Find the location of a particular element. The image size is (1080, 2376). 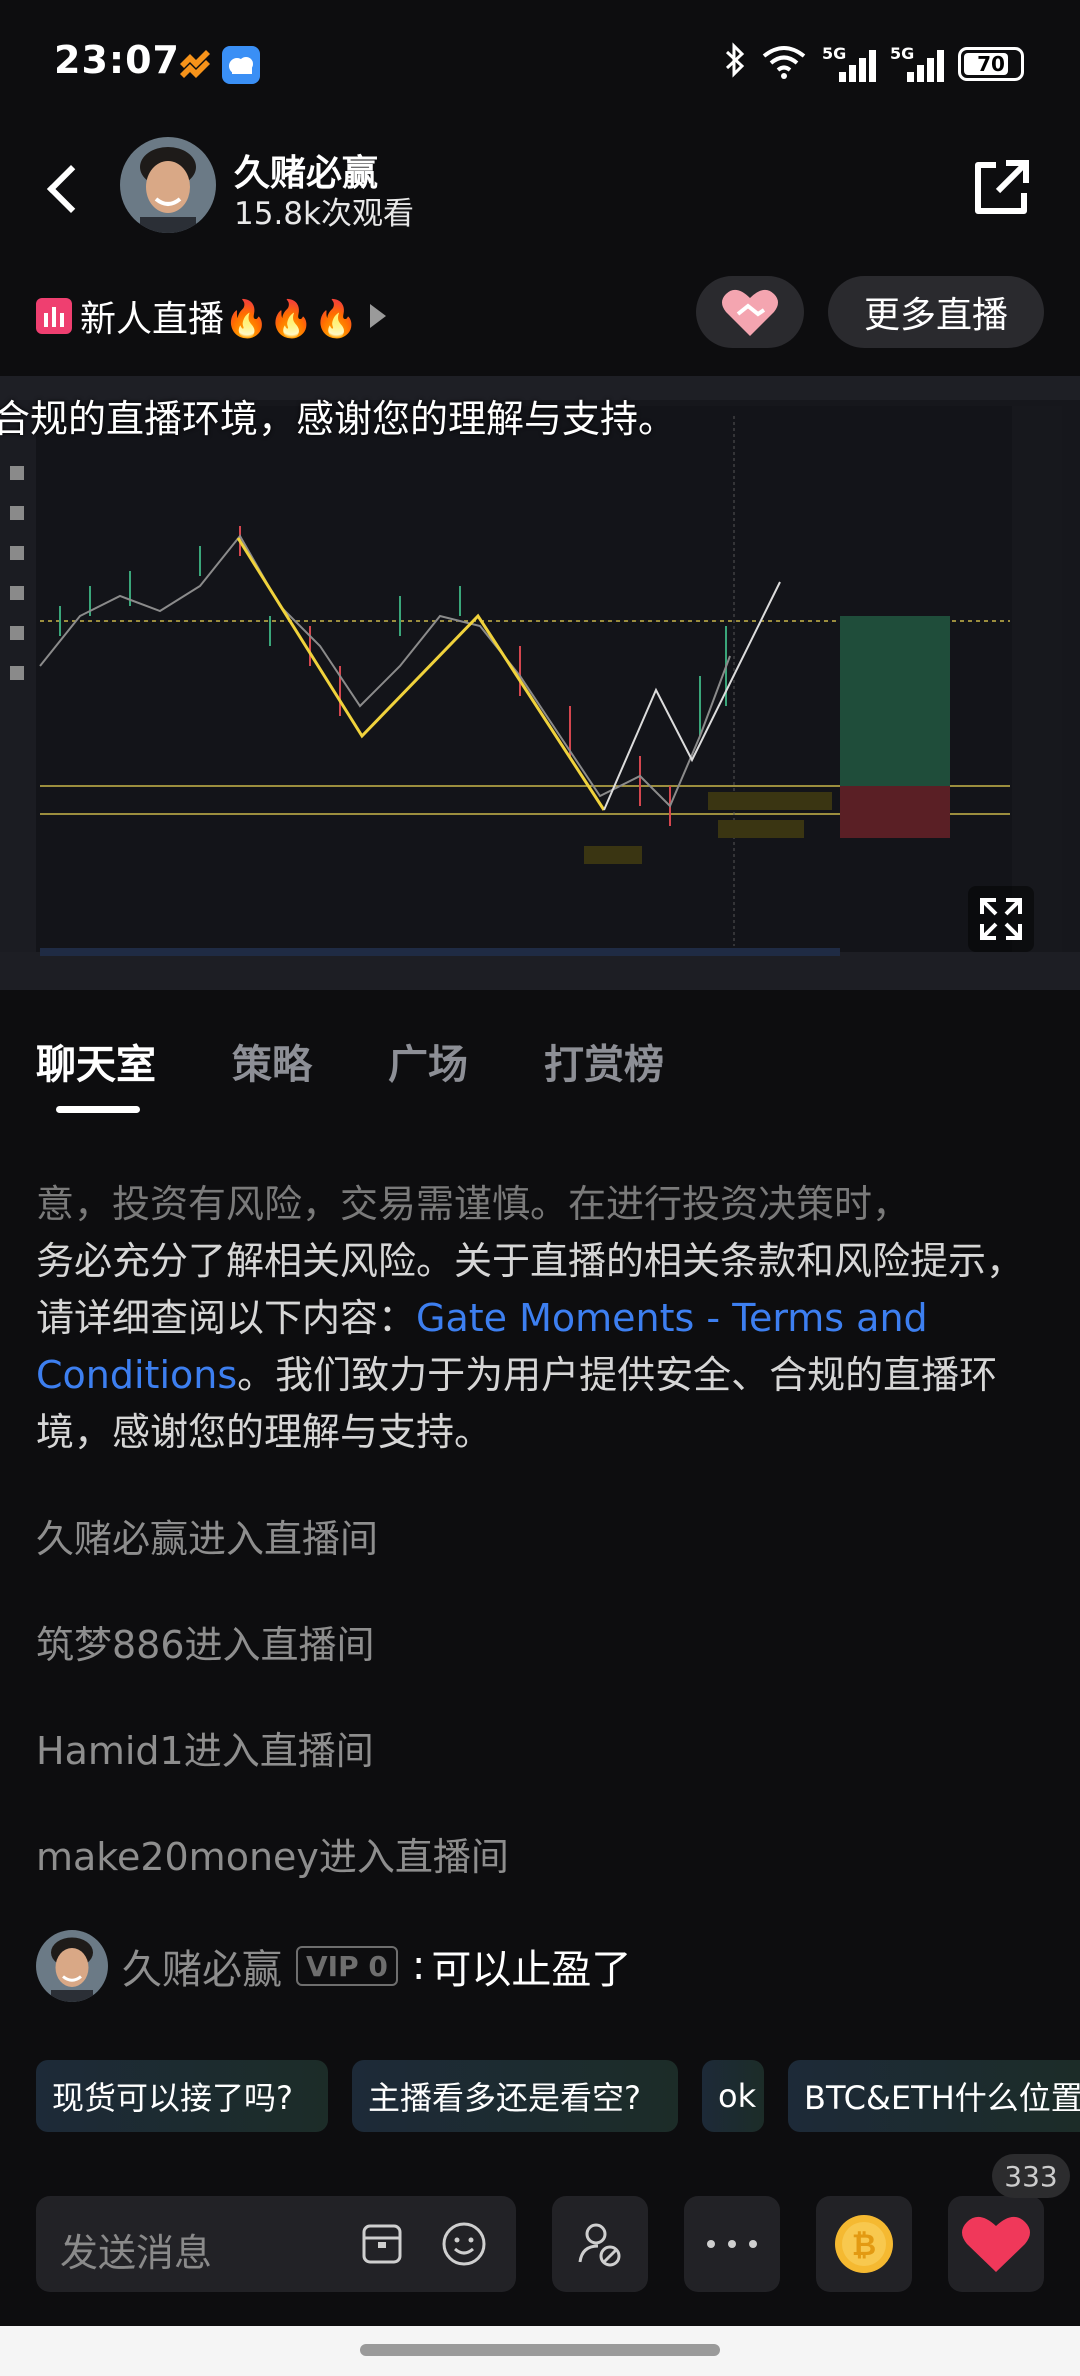

user-check-icon is located at coordinates (599, 2245).